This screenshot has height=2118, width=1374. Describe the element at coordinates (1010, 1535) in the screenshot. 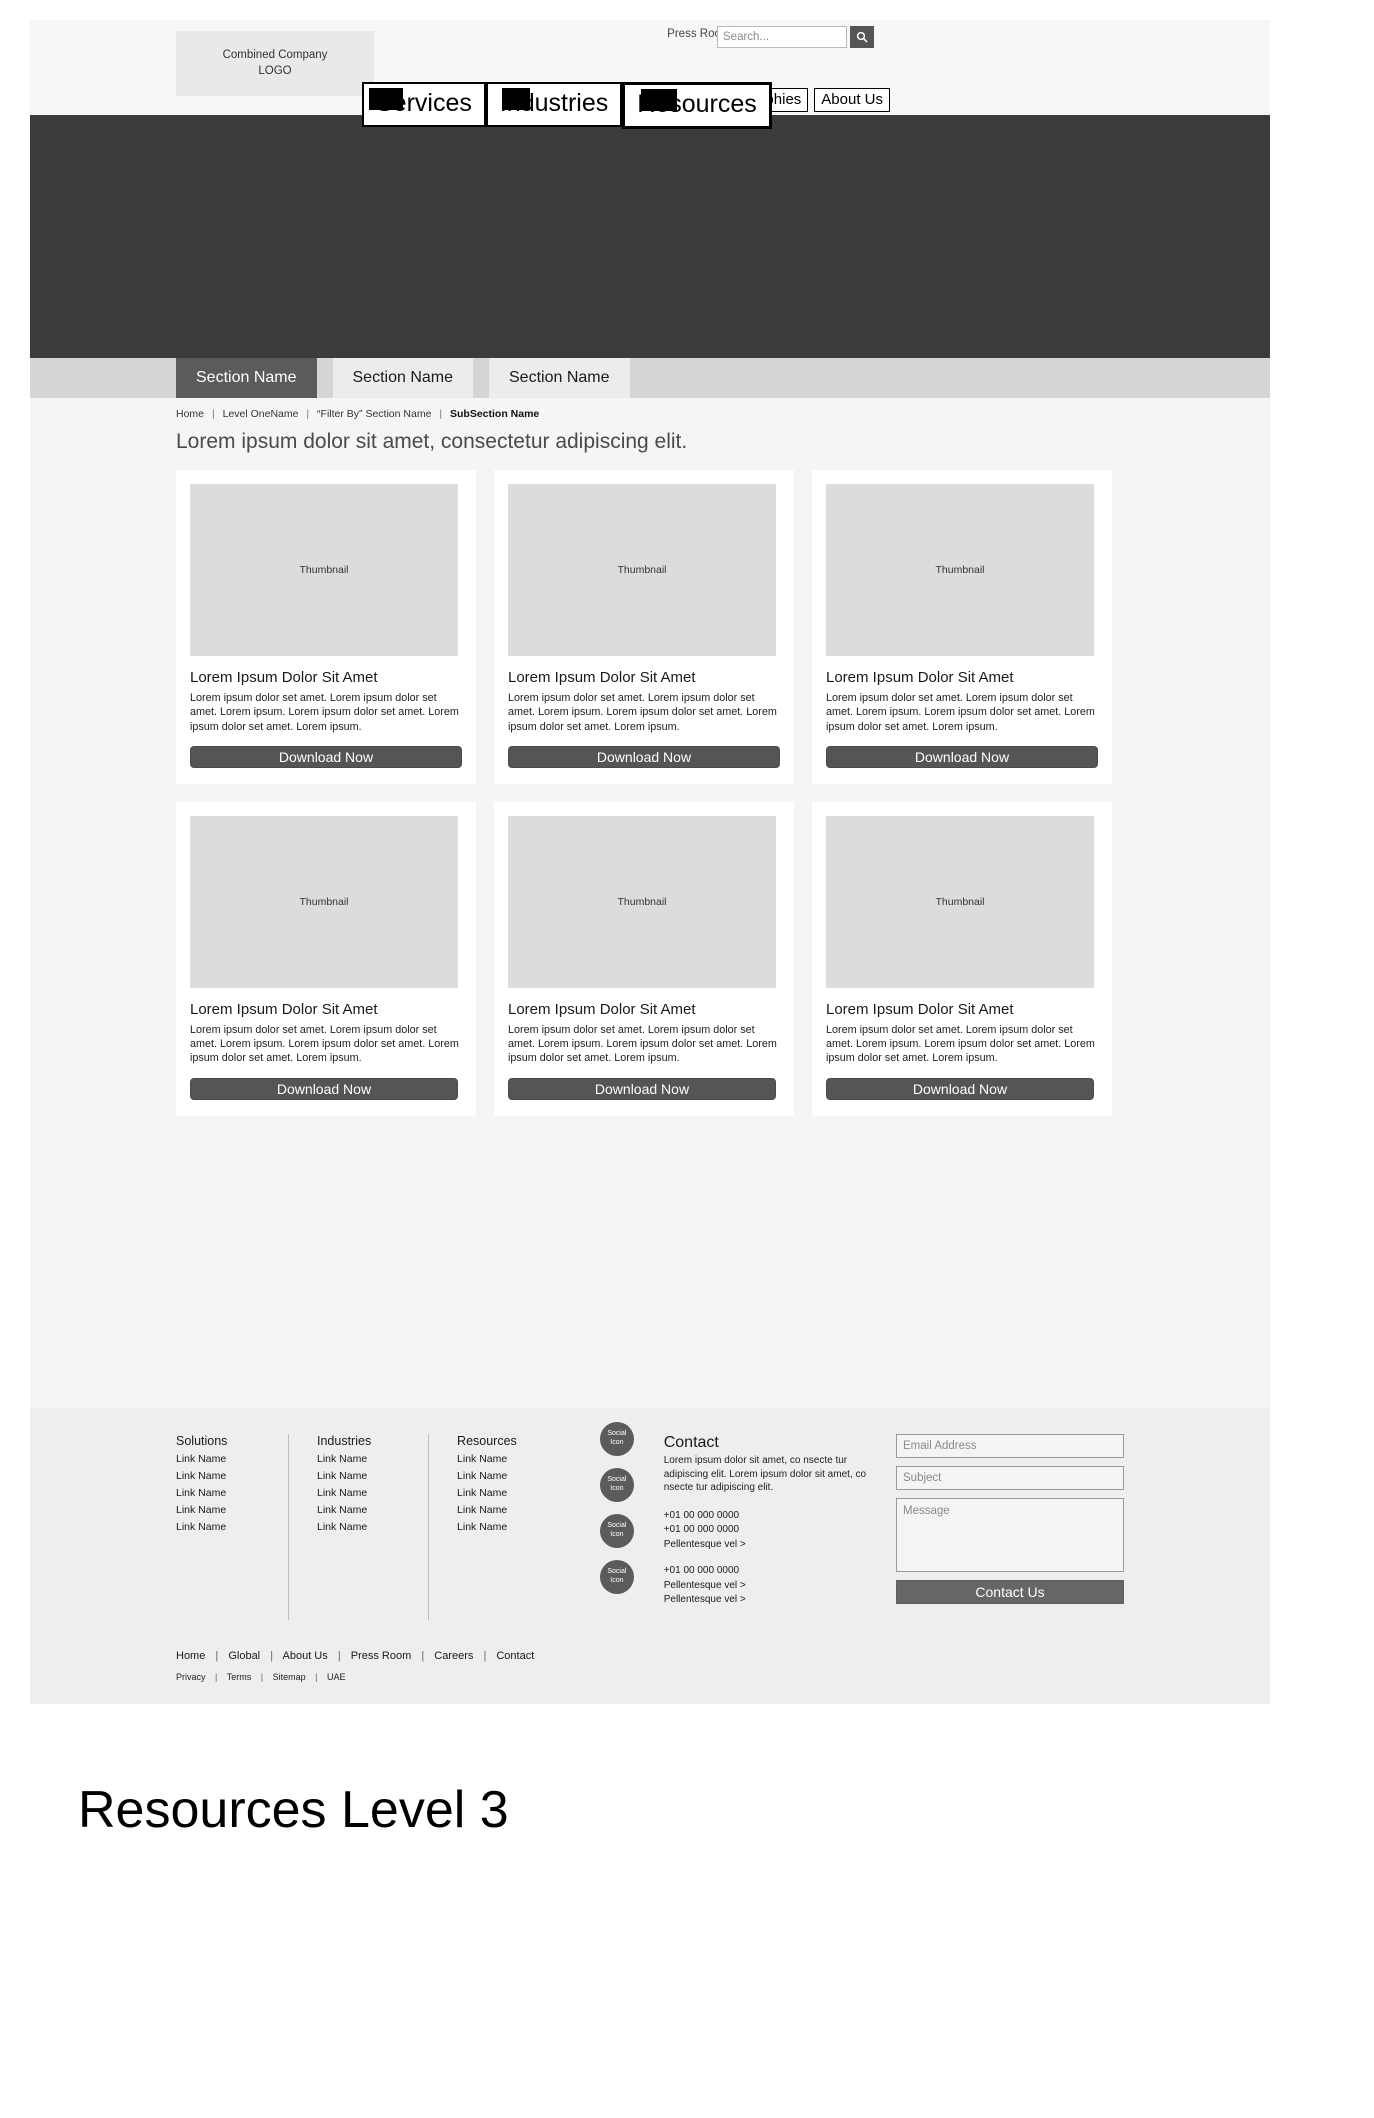

I see `message-field` at that location.